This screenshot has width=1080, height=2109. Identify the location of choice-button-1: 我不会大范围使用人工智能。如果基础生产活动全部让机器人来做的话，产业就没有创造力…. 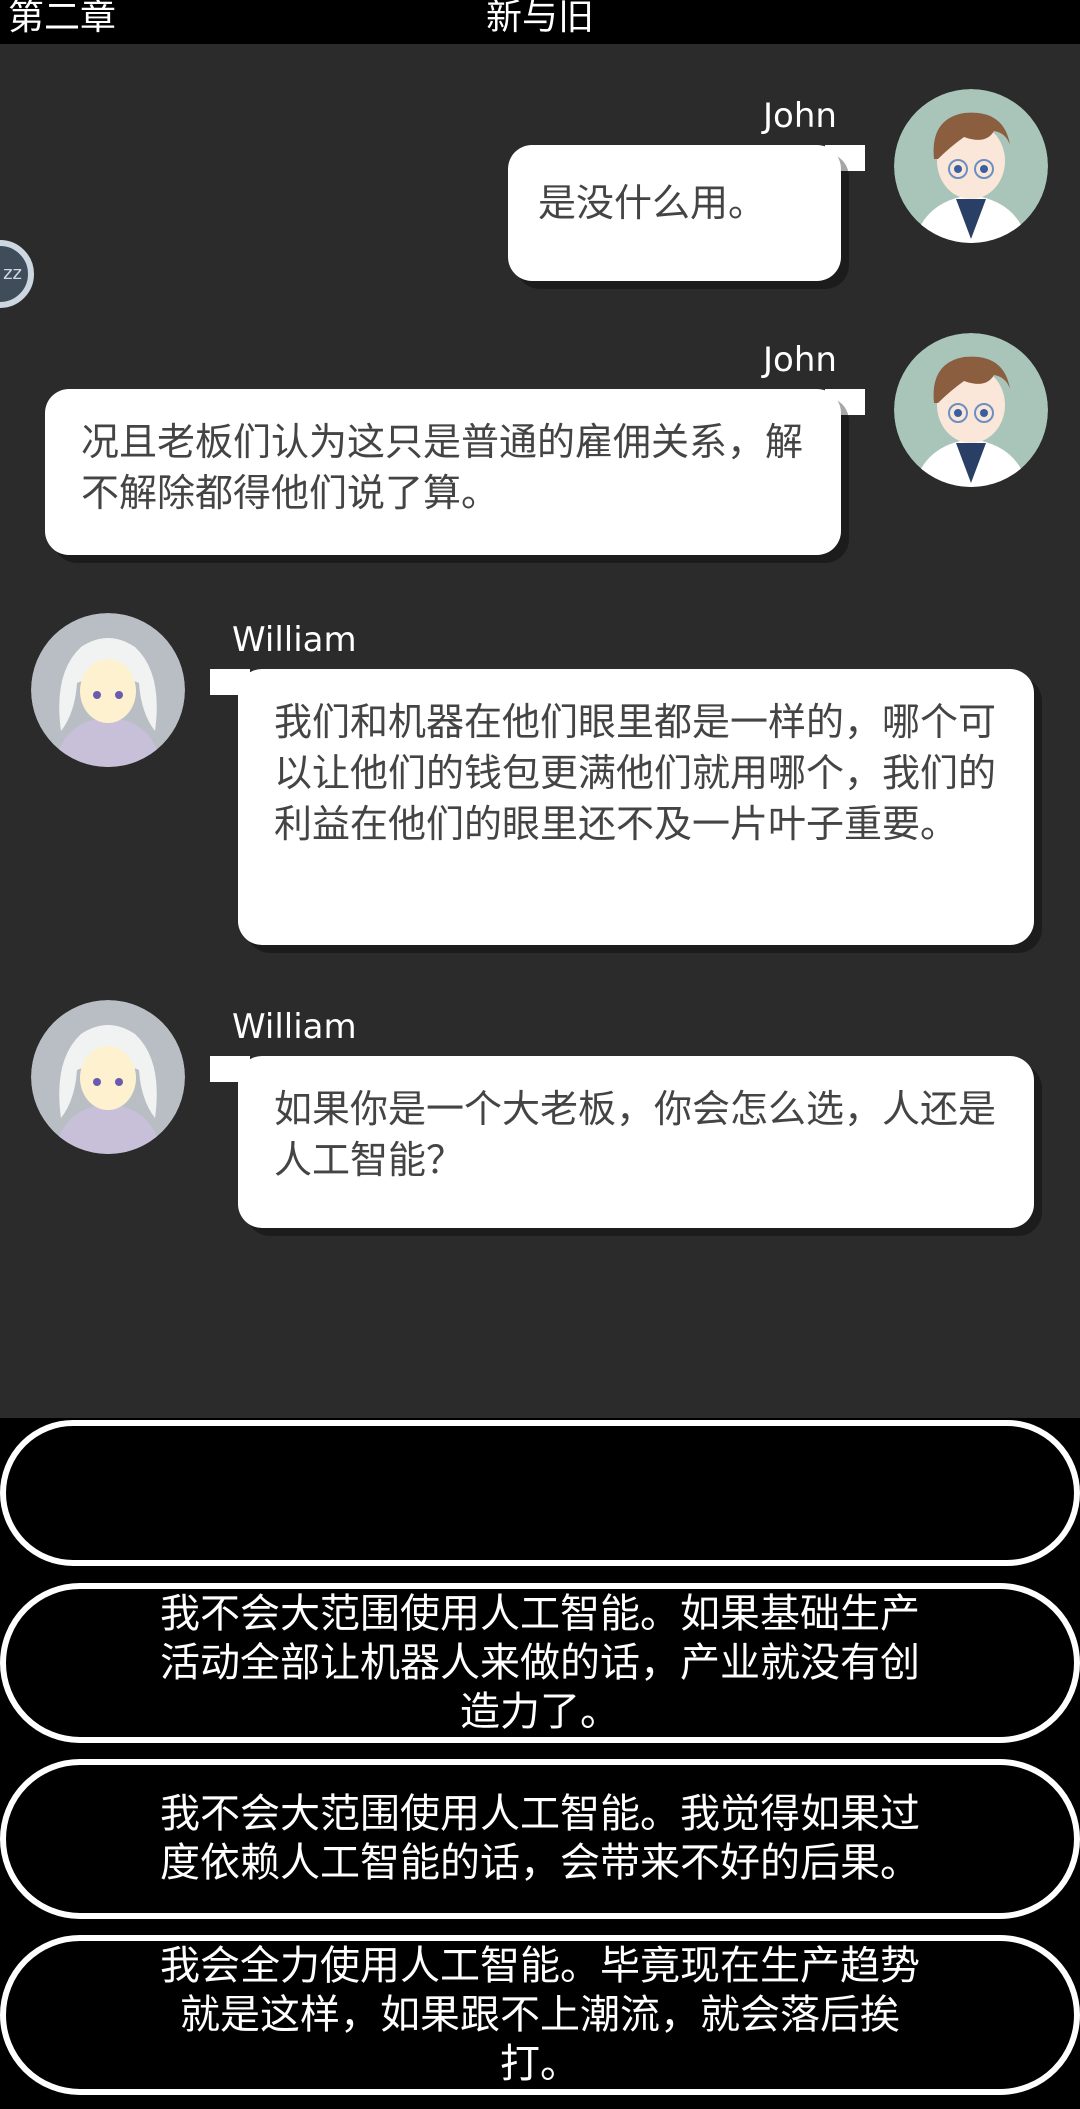
(540, 1663).